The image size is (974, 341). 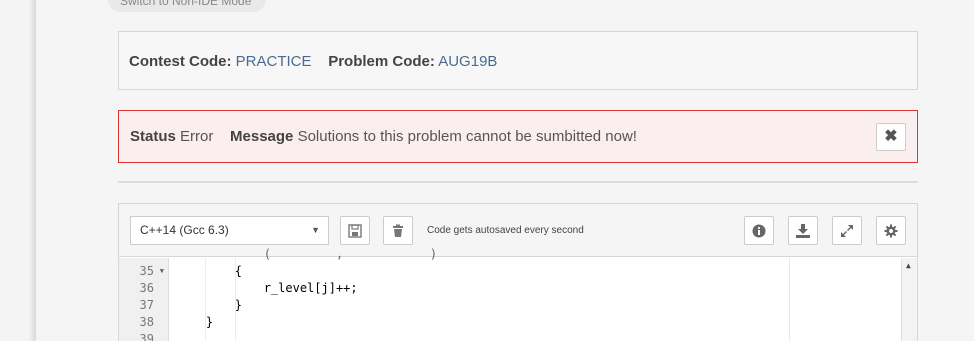 I want to click on print-margin, so click(x=789, y=299).